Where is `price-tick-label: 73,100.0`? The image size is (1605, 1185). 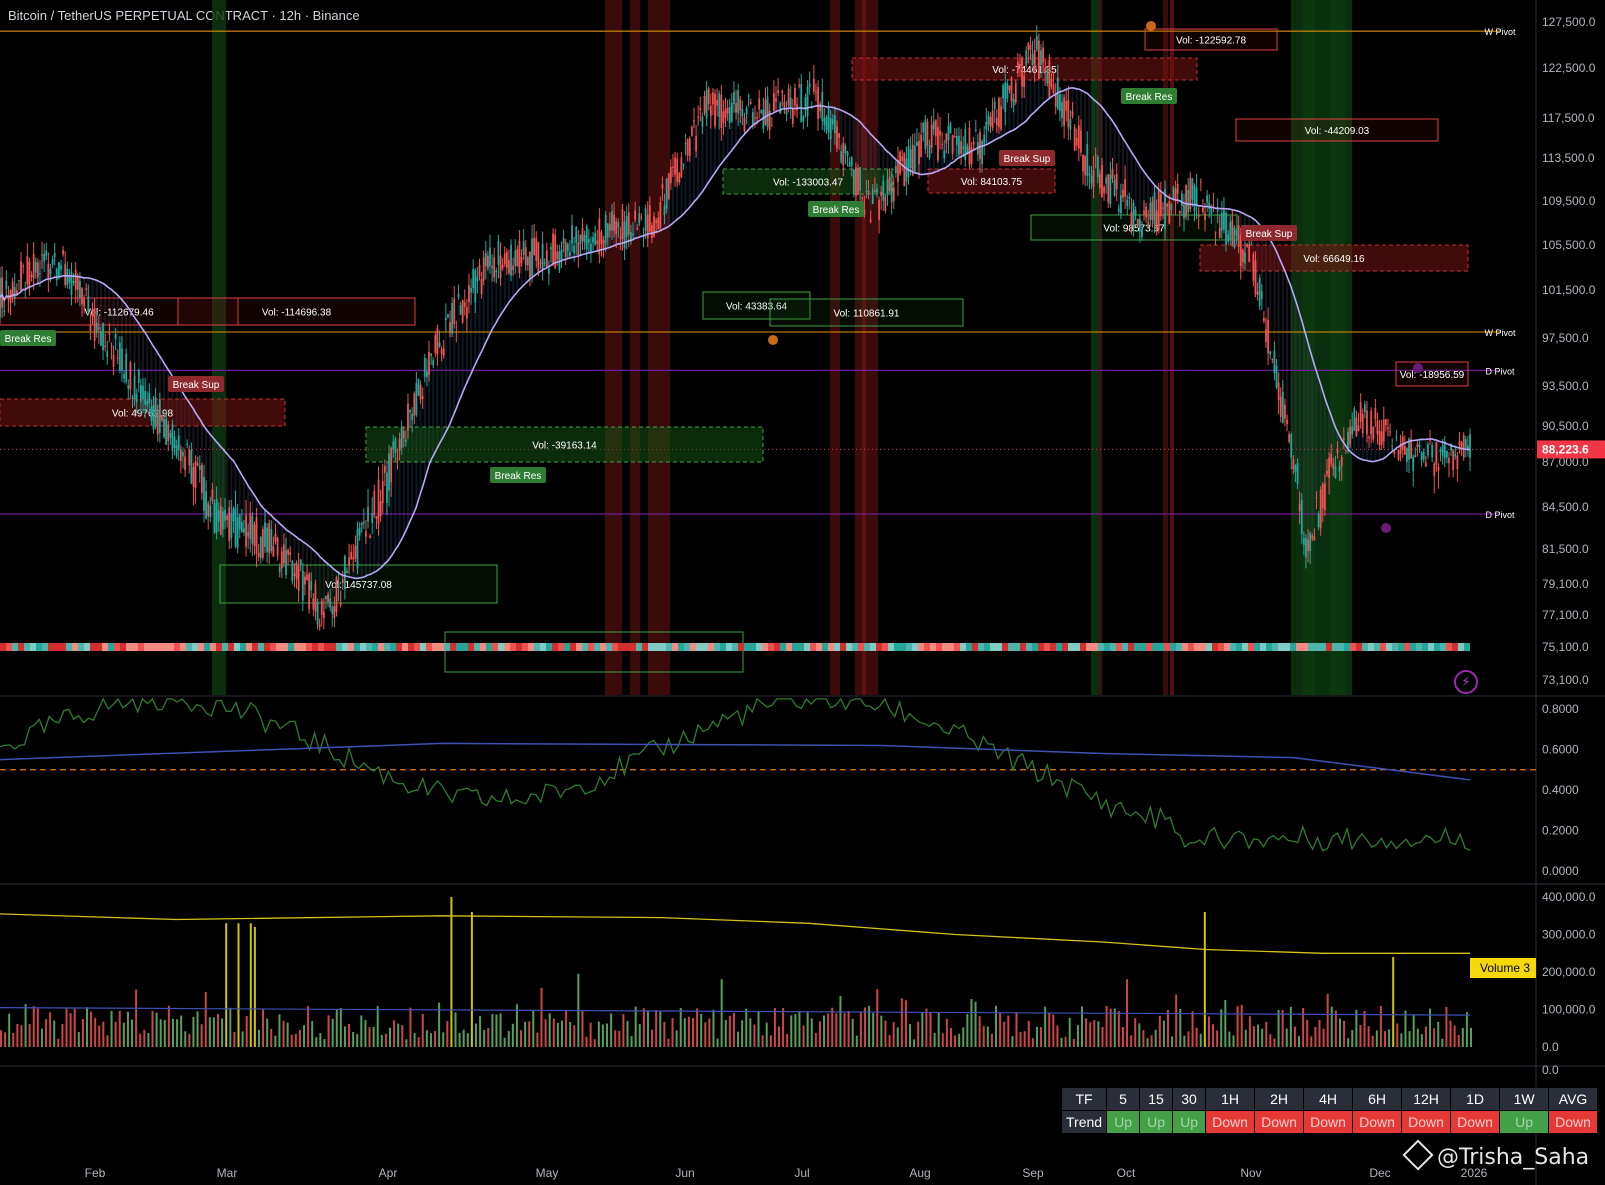
price-tick-label: 73,100.0 is located at coordinates (1565, 680).